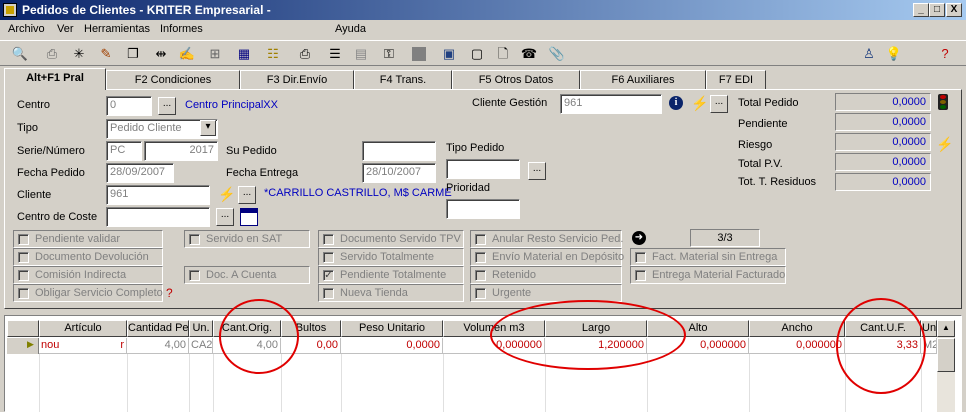 The width and height of the screenshot is (966, 412). Describe the element at coordinates (161, 54) in the screenshot. I see `split-icon: ⇹` at that location.